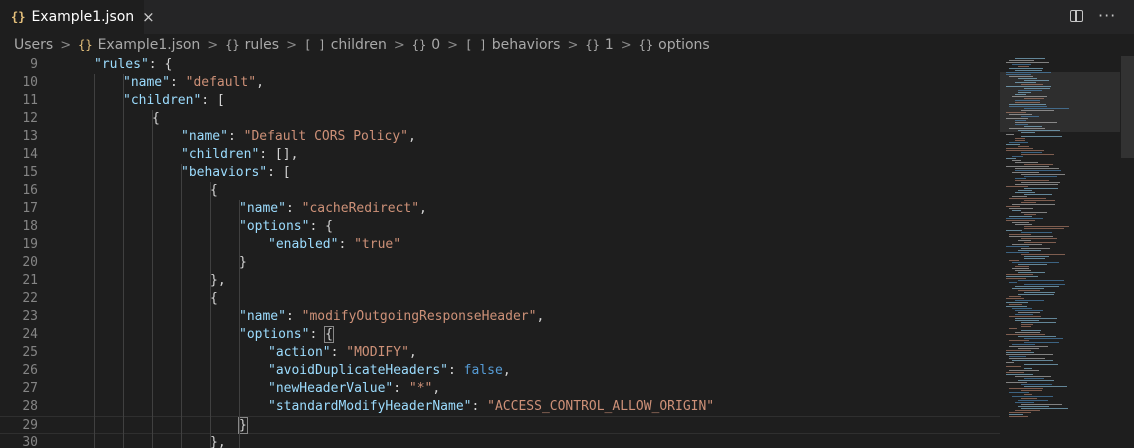 The height and width of the screenshot is (448, 1134). I want to click on json-string: "ACCESS_CONTROL_ALLOW_ORIGIN", so click(601, 406).